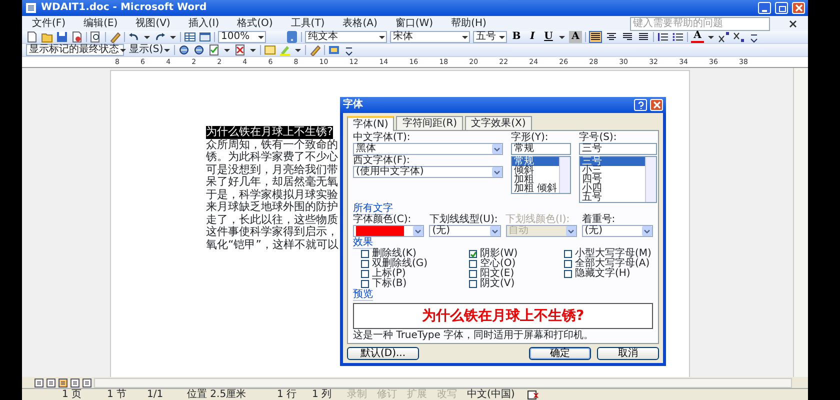 Image resolution: width=840 pixels, height=400 pixels. I want to click on dialog-tab: 字符间距(R), so click(430, 123).